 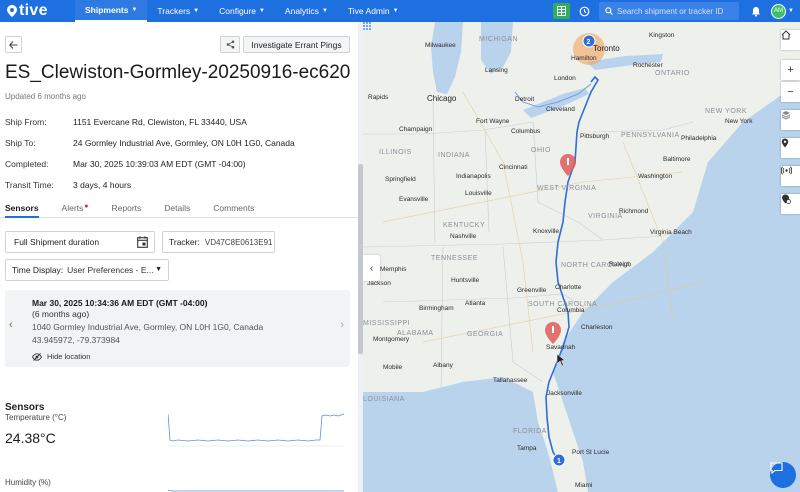 I want to click on map-label: Indianapolis, so click(x=473, y=176).